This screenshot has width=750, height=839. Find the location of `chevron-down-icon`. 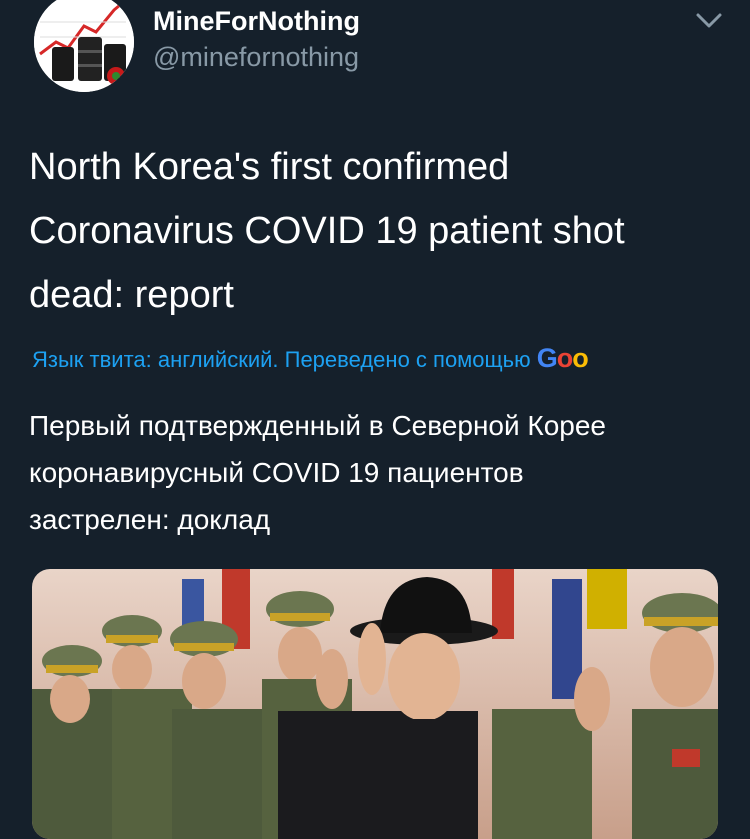

chevron-down-icon is located at coordinates (709, 21).